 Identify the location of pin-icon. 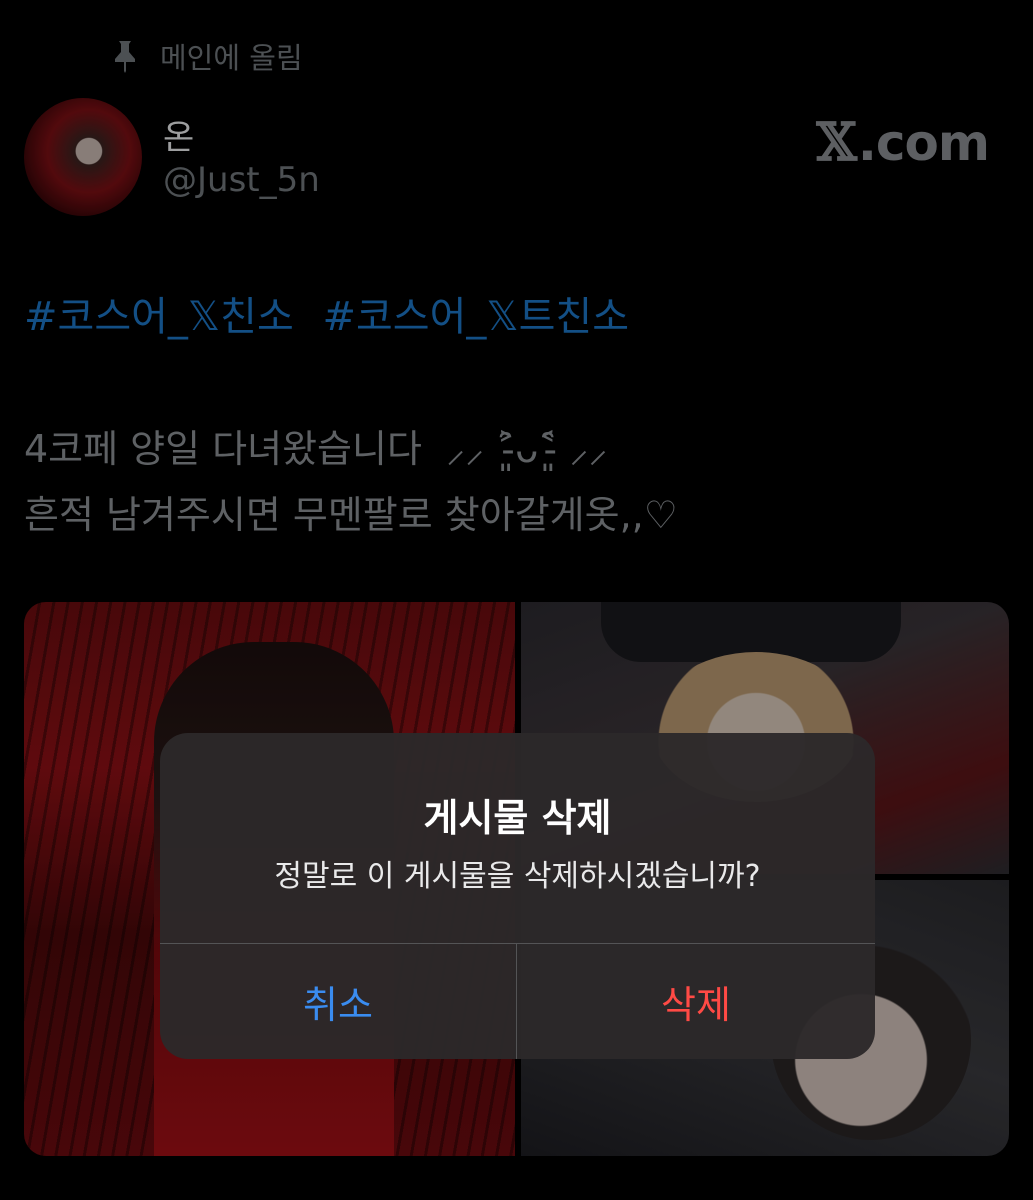
(125, 56).